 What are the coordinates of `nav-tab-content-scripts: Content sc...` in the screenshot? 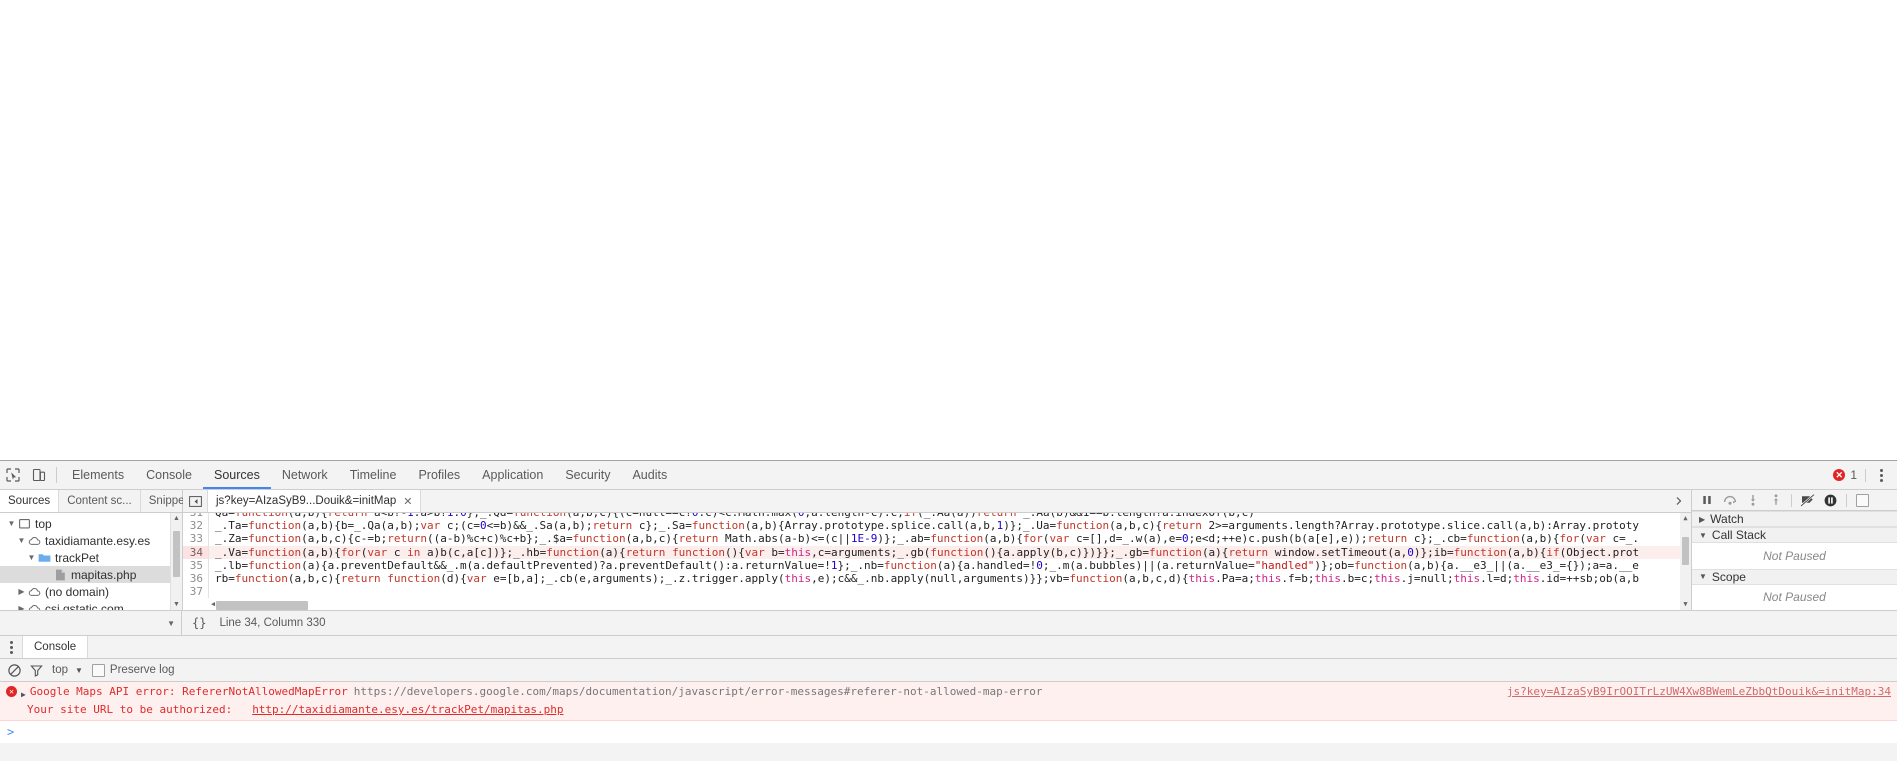 It's located at (100, 501).